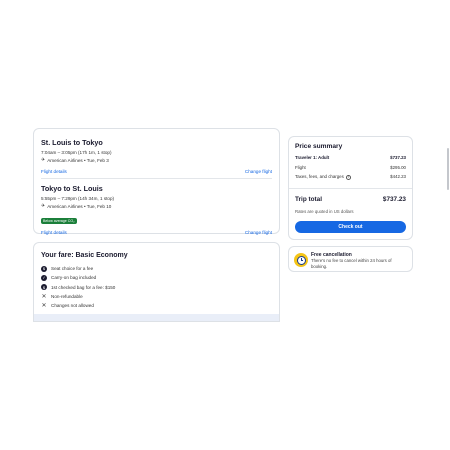  I want to click on airline-logo-icon: ✈, so click(43, 160).